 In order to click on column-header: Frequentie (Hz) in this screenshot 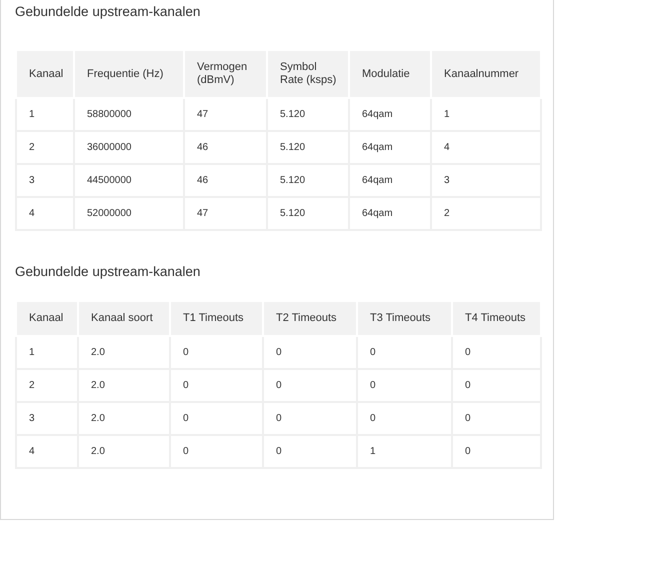, I will do `click(129, 74)`.